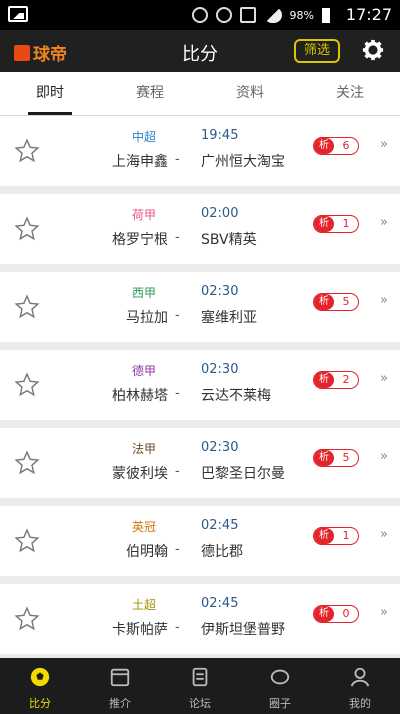  I want to click on nav-recommend: 推介, so click(120, 686).